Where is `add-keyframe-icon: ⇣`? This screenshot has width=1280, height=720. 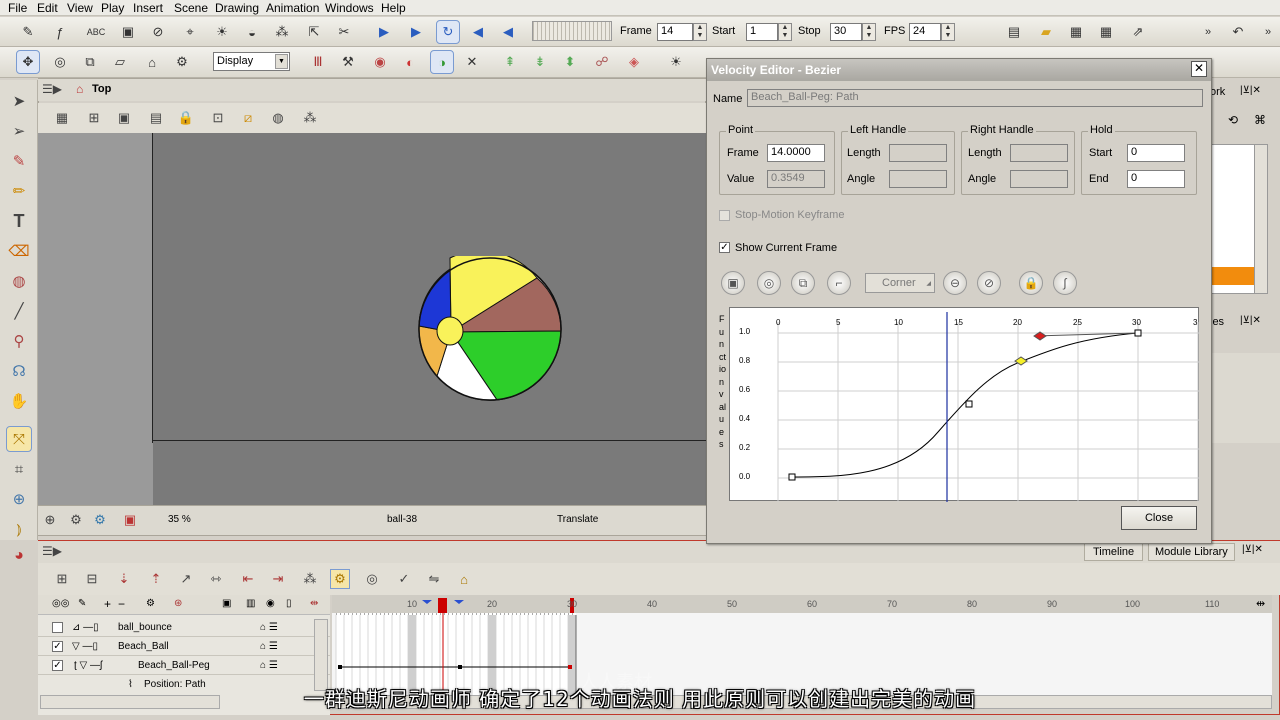 add-keyframe-icon: ⇣ is located at coordinates (124, 579).